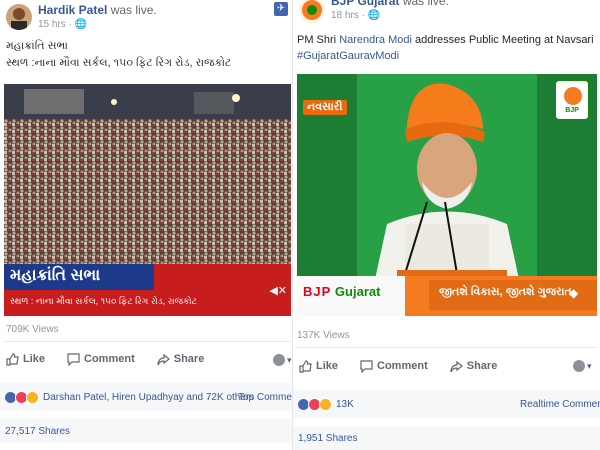  Describe the element at coordinates (265, 397) in the screenshot. I see `comments-order-toggle: Top Comments` at that location.